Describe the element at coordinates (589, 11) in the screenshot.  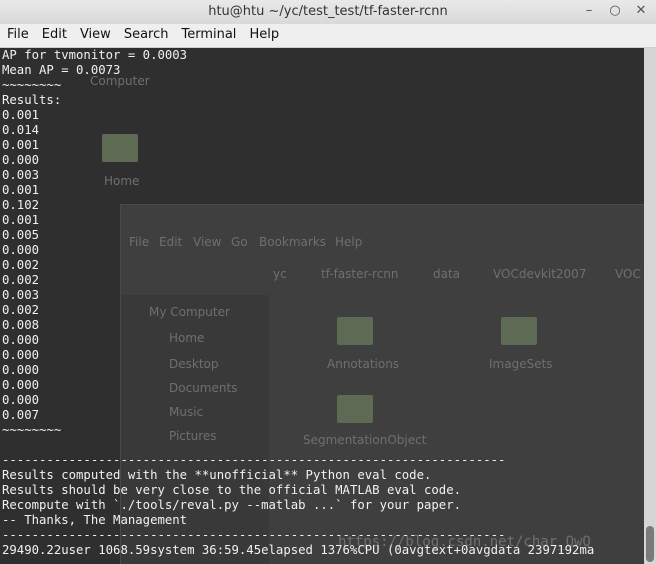
I see `minimize-button: –` at that location.